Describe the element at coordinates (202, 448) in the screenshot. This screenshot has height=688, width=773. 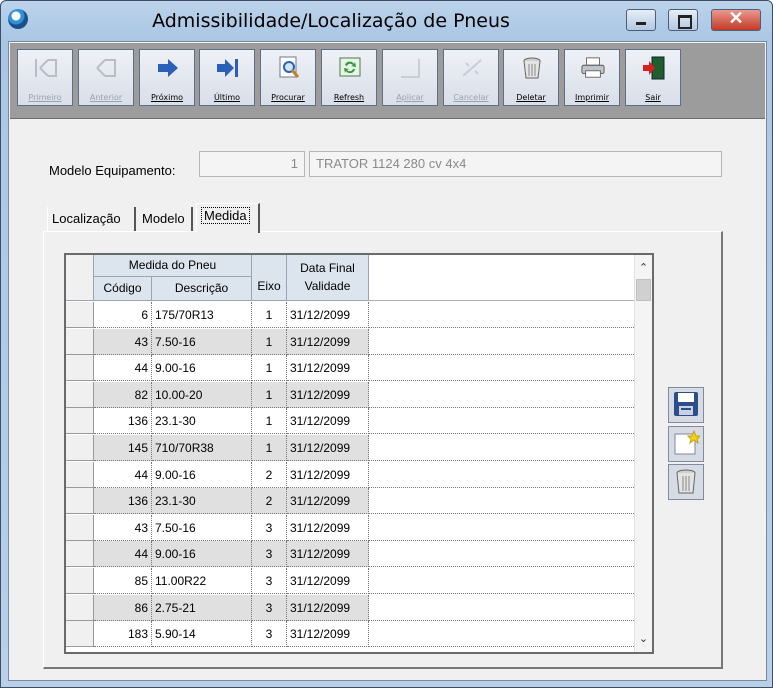
I see `cell-descricao: 710/70R38` at that location.